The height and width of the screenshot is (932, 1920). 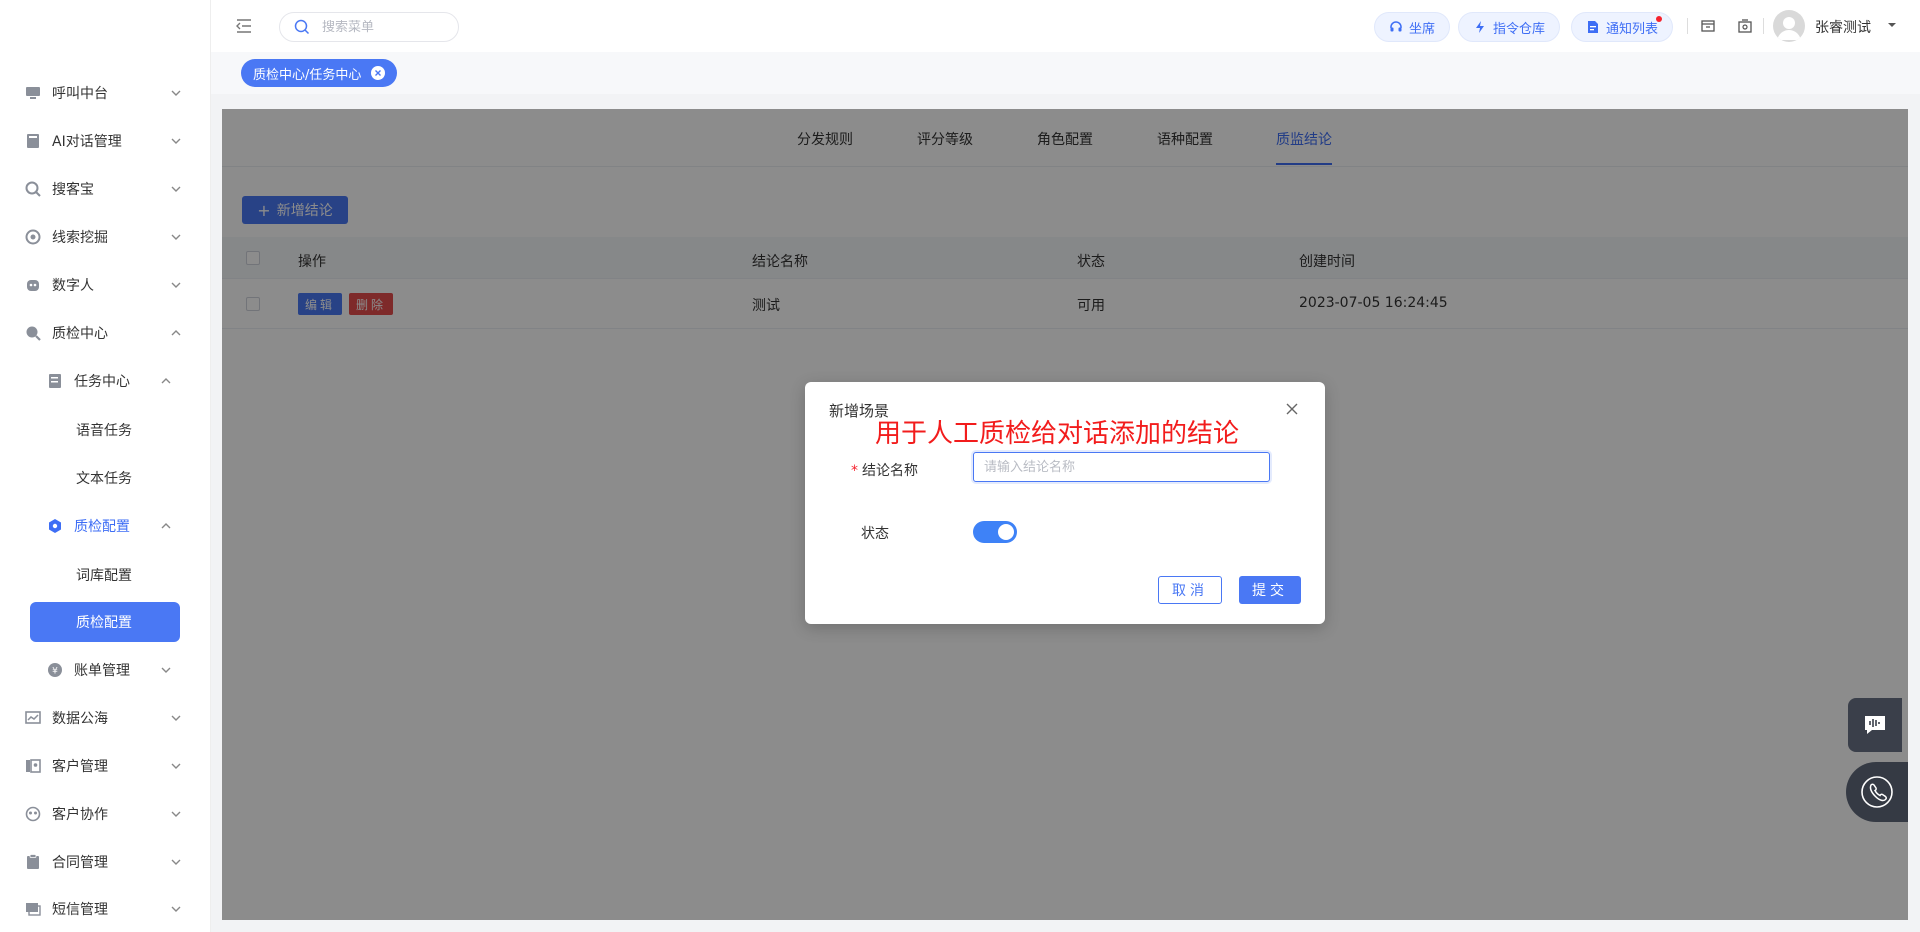 I want to click on sidebar-item-task-center: 任务中心, so click(x=105, y=381).